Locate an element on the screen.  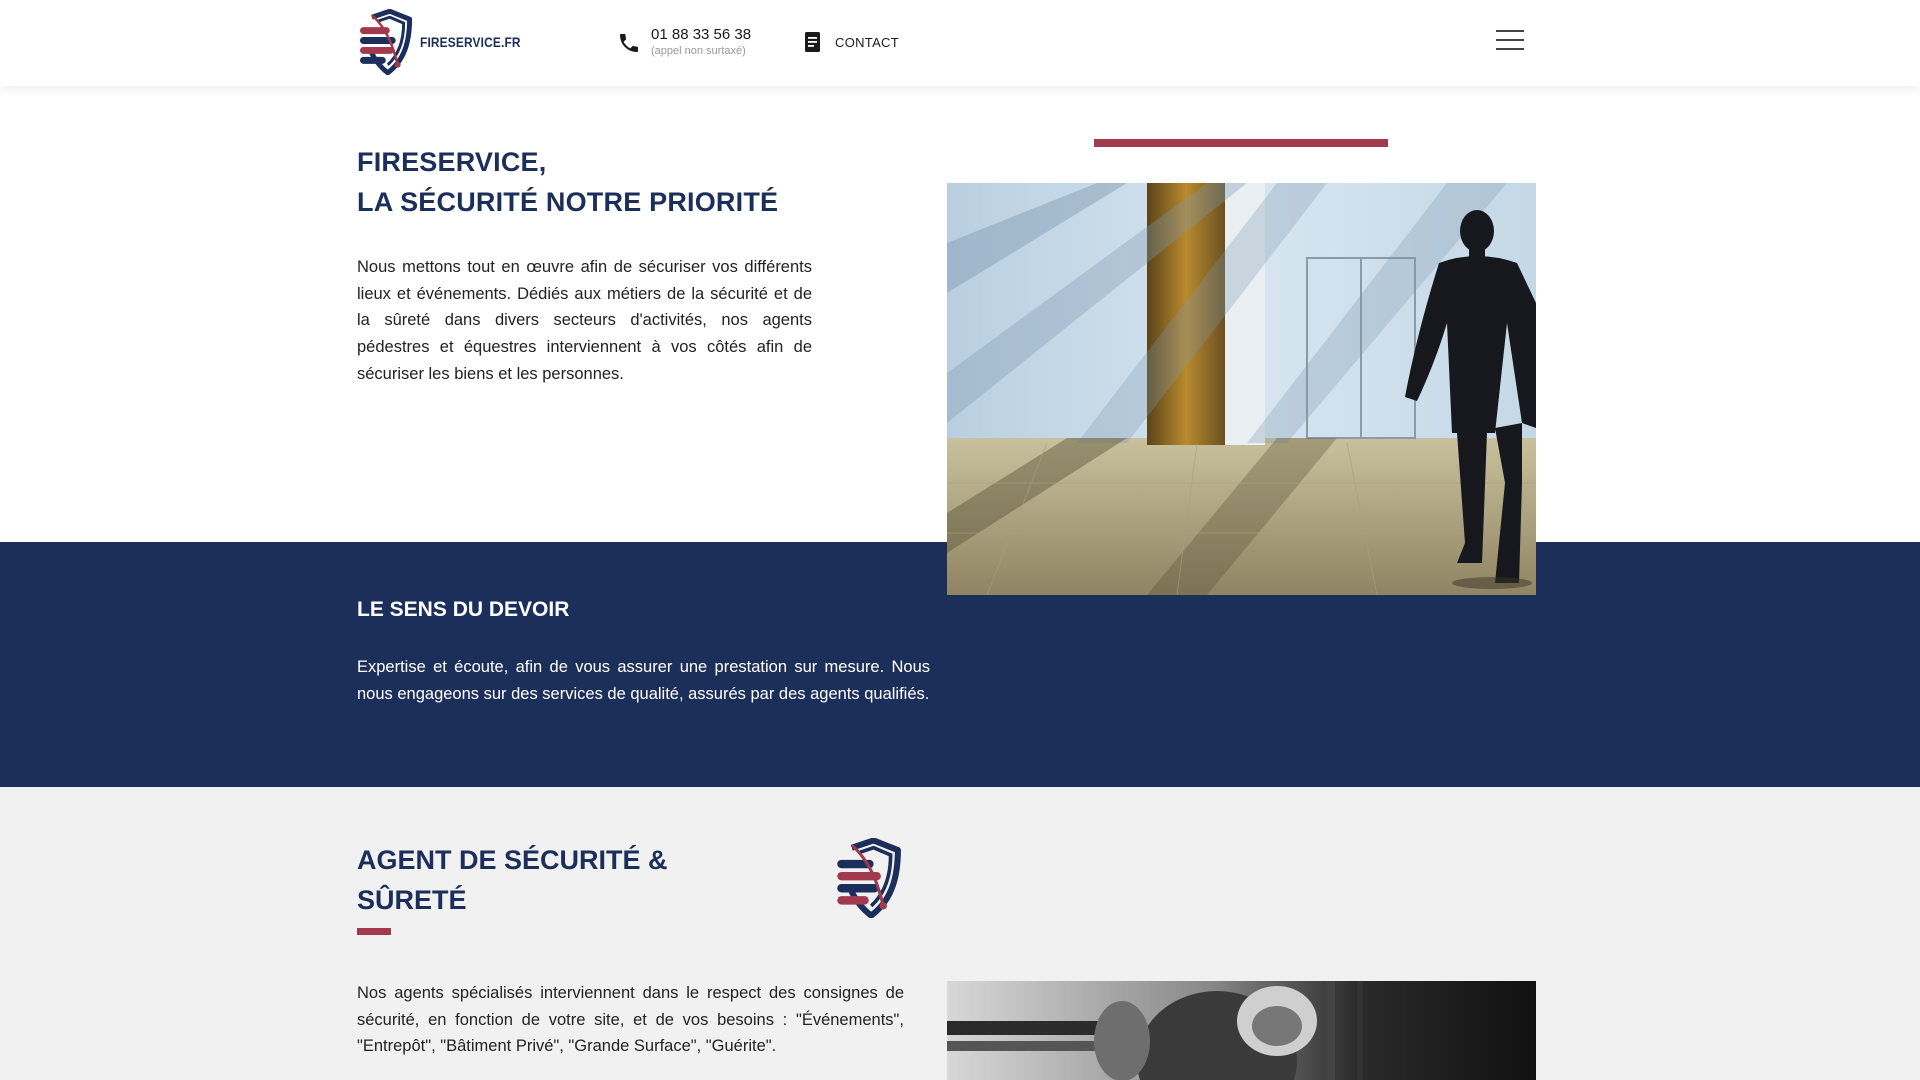
phone-number: 01 88 33 56 38 is located at coordinates (701, 35).